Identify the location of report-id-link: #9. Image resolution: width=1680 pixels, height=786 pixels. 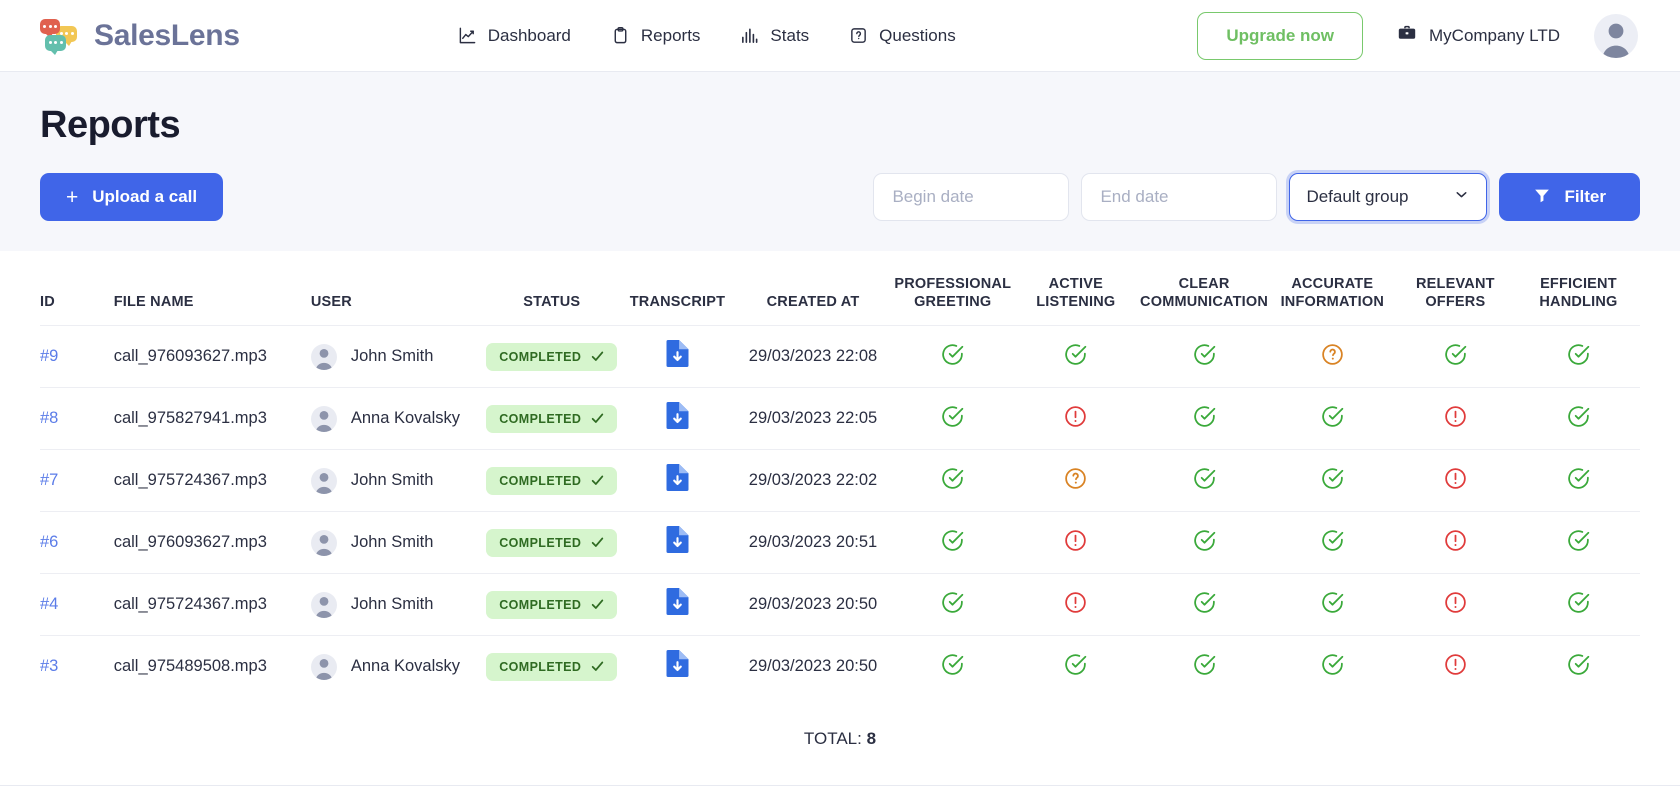
(49, 356).